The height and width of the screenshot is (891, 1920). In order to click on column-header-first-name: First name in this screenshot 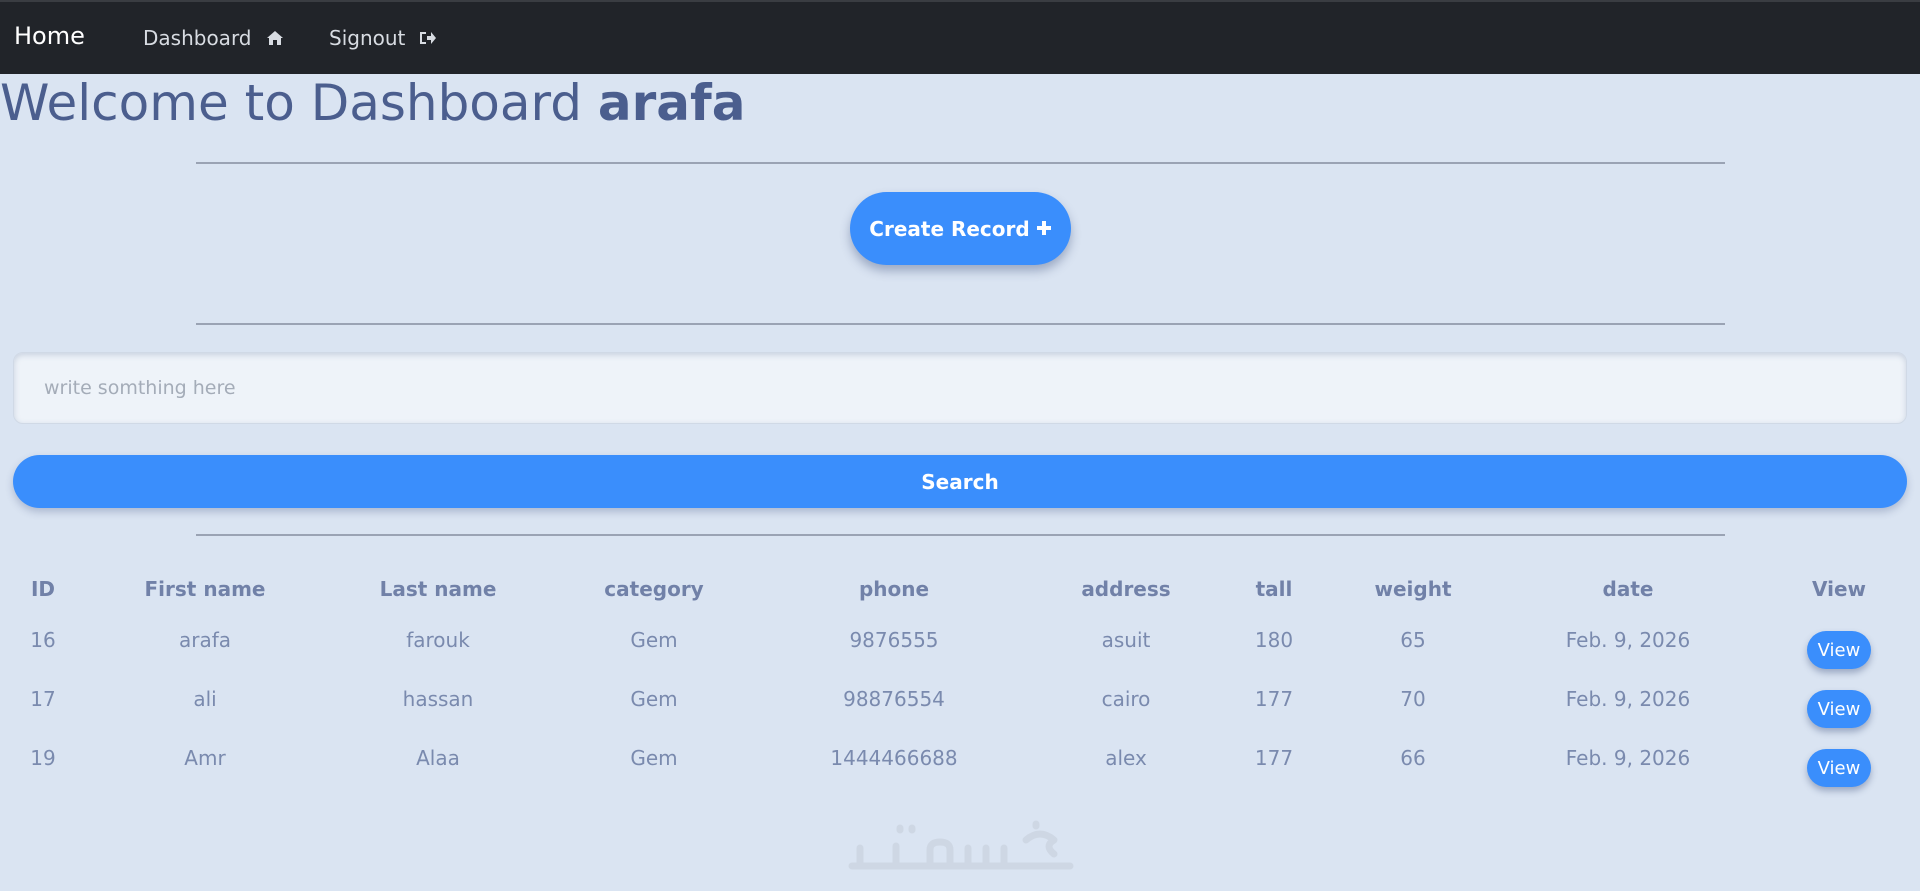, I will do `click(205, 589)`.